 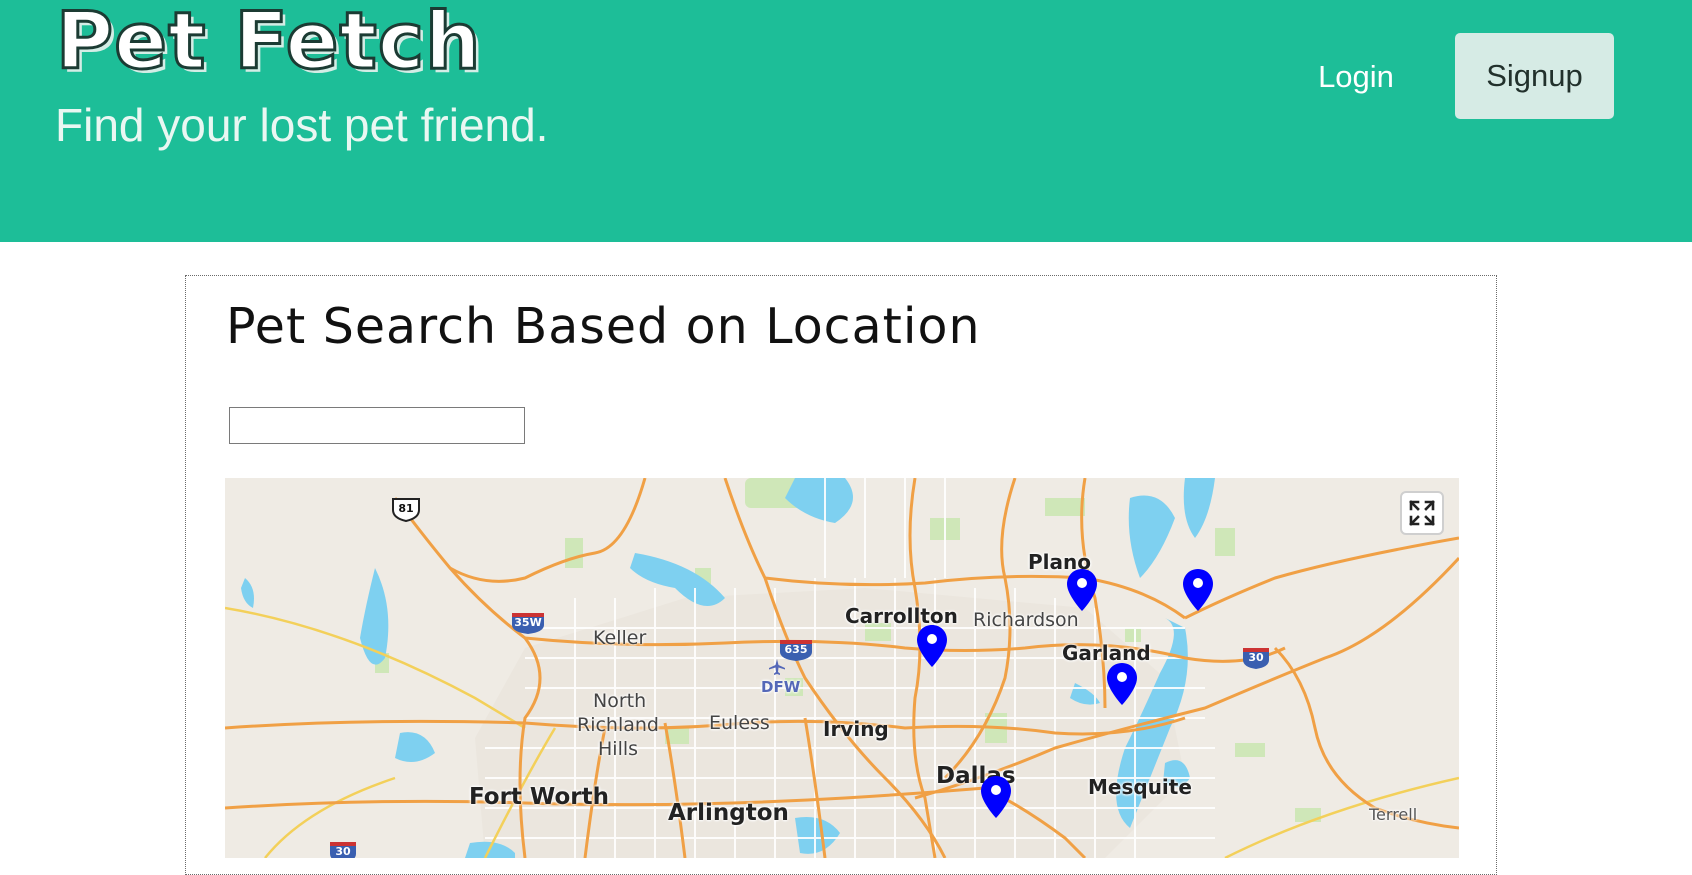 I want to click on fullscreen-button, so click(x=1422, y=513).